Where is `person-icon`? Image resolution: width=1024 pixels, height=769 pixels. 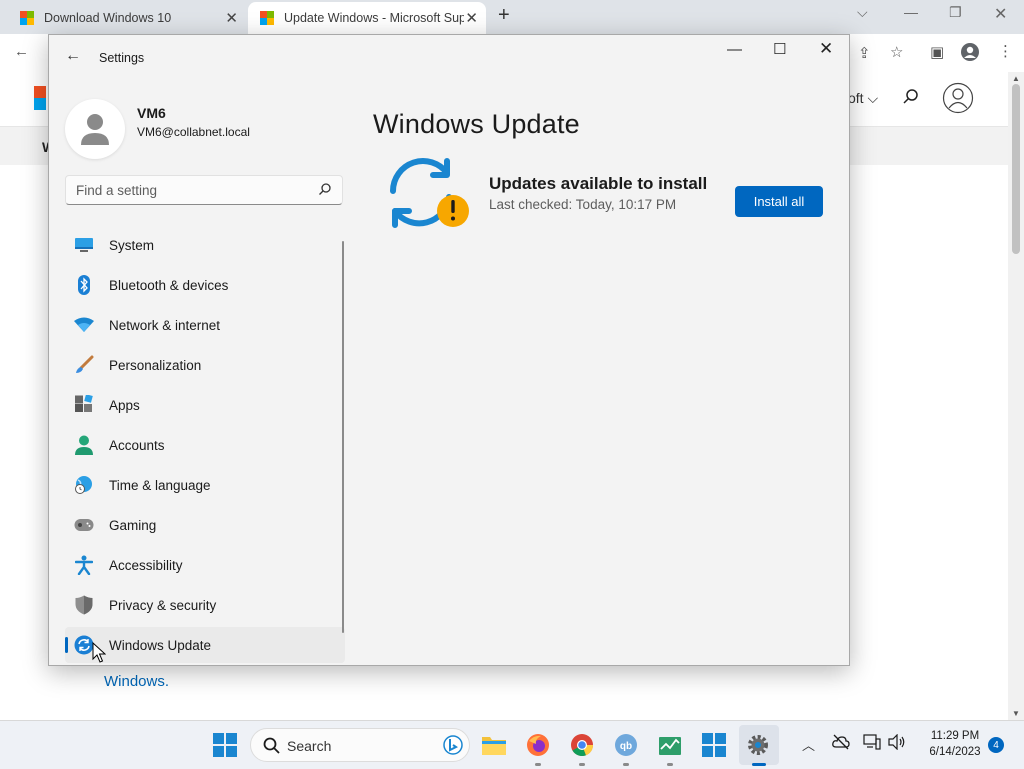
person-icon is located at coordinates (84, 445).